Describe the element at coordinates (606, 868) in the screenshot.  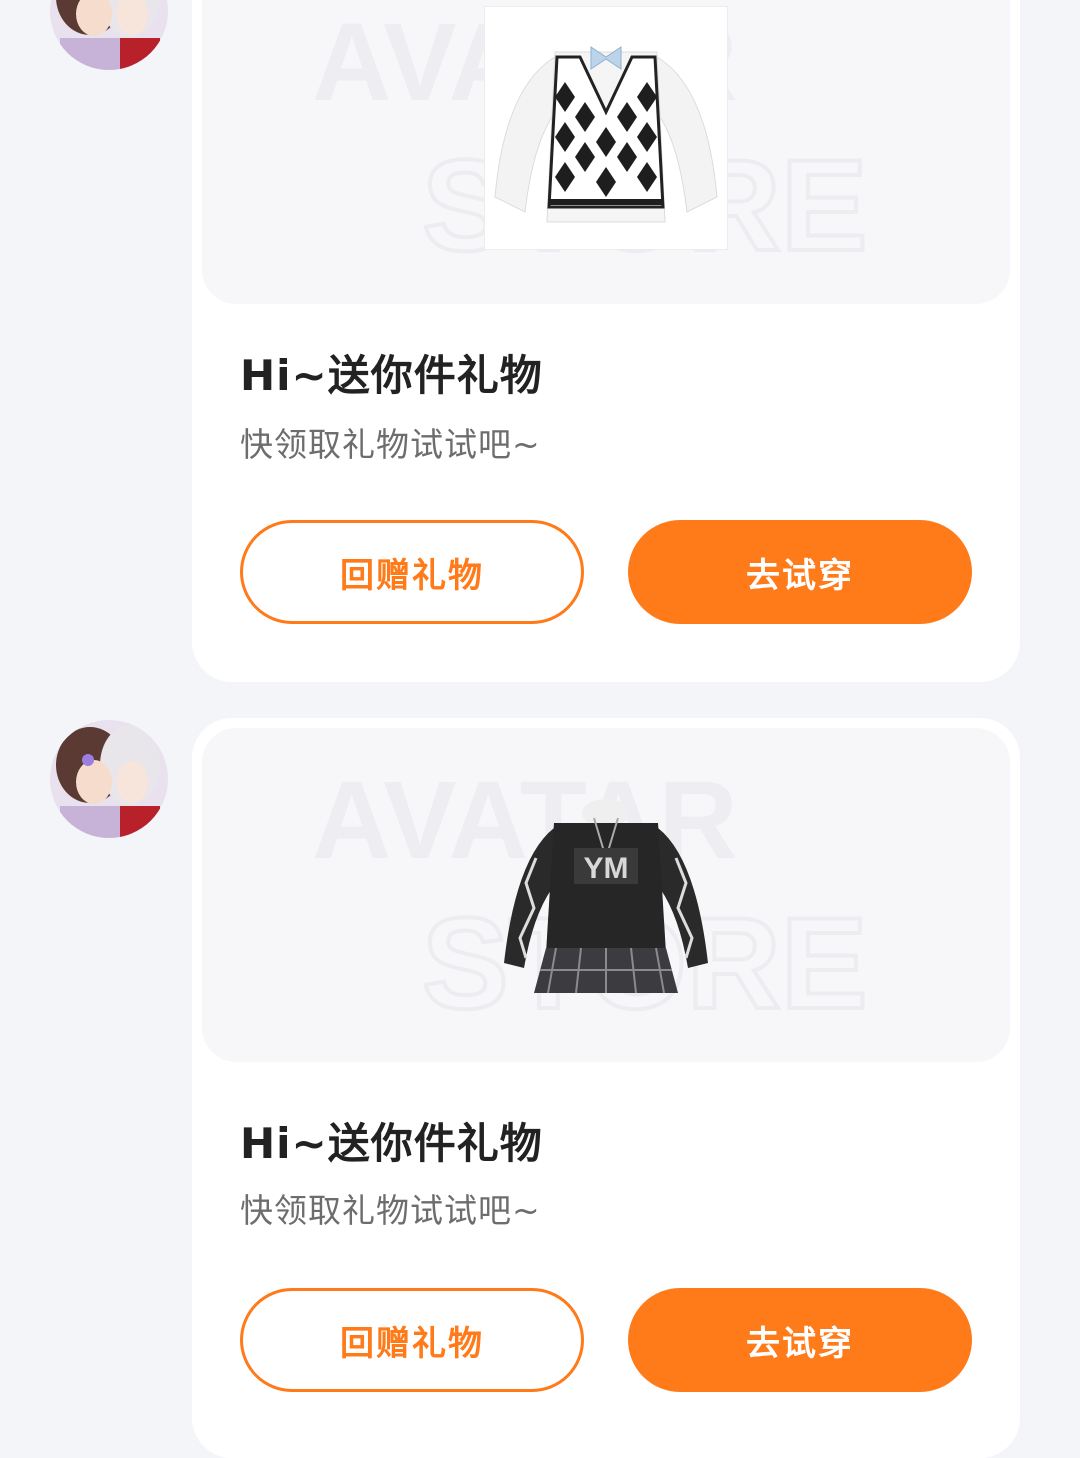
I see `svg-text: YM` at that location.